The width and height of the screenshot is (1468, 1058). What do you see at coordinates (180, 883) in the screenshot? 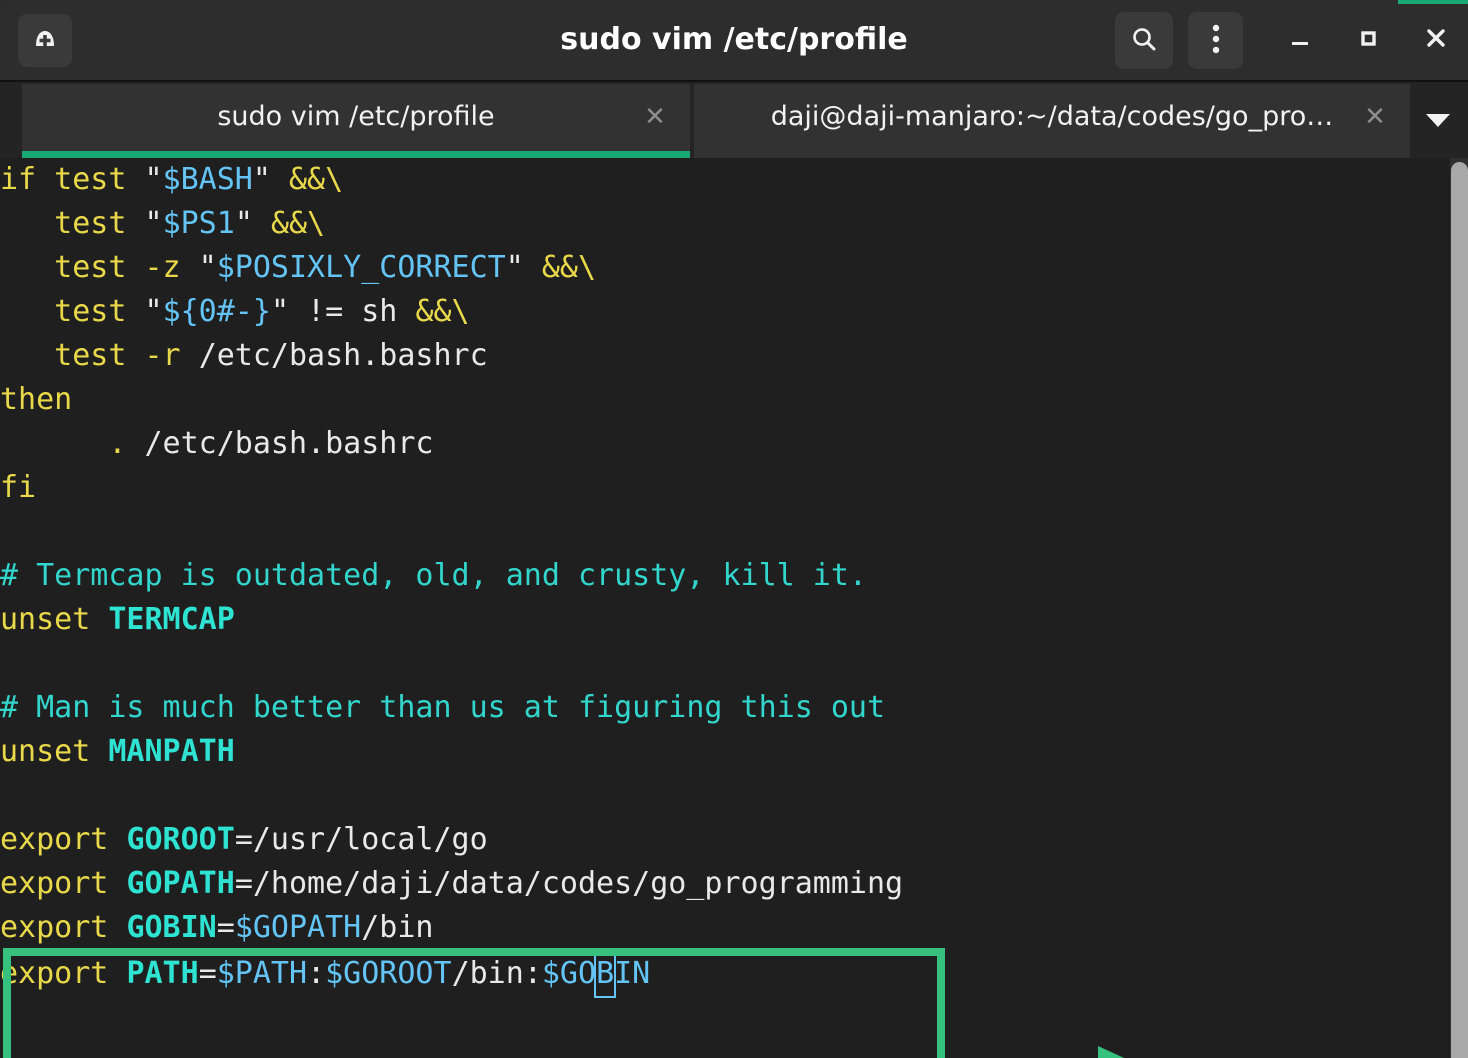
I see `vim-token: GOPATH` at bounding box center [180, 883].